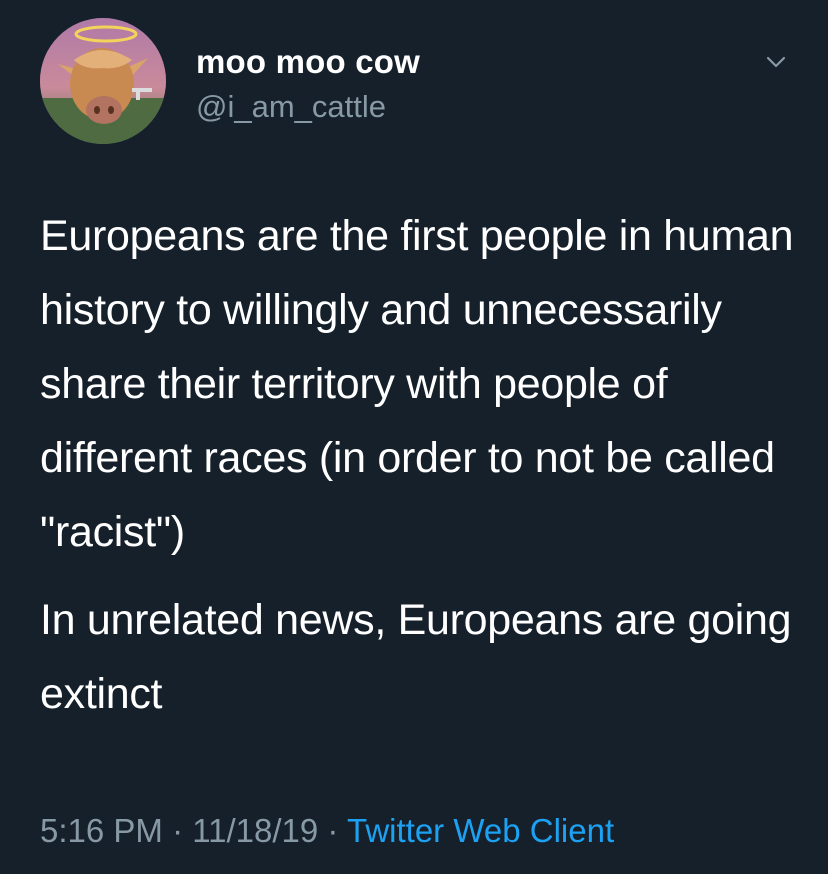  I want to click on chevron-down-icon-glyph, so click(776, 62).